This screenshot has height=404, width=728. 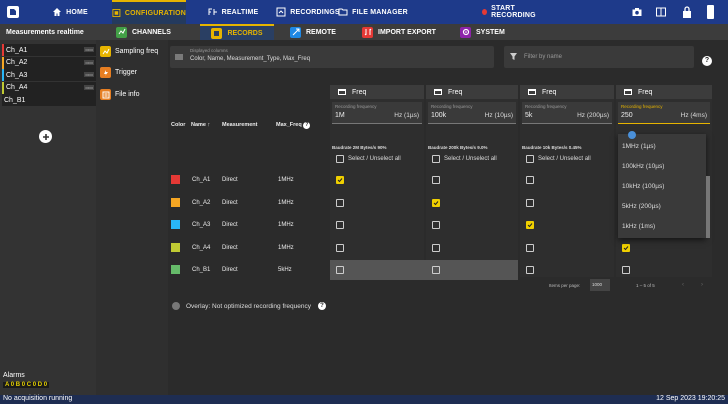 I want to click on frequency-option: 100kHz (10µs), so click(x=643, y=166).